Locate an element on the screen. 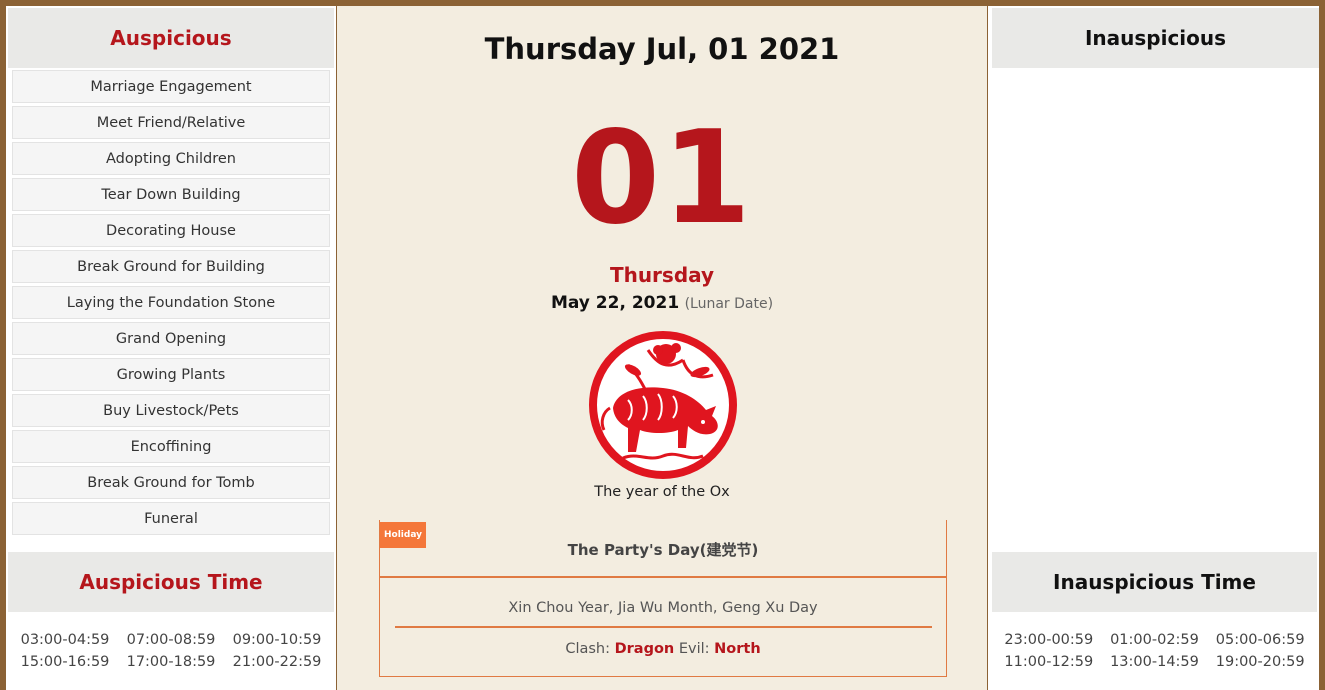 This screenshot has height=690, width=1325. clash-label: Clash: is located at coordinates (587, 649).